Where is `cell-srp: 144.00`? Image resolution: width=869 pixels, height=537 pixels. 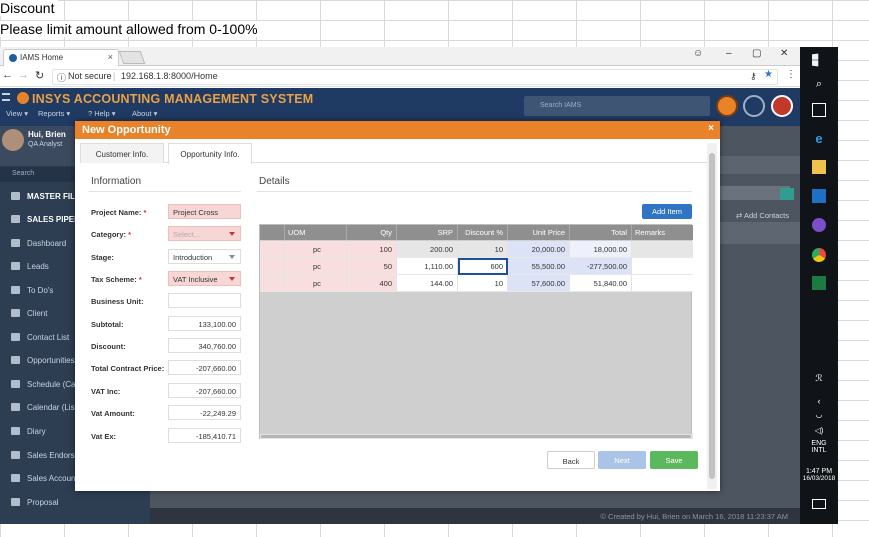
cell-srp: 144.00 is located at coordinates (427, 283).